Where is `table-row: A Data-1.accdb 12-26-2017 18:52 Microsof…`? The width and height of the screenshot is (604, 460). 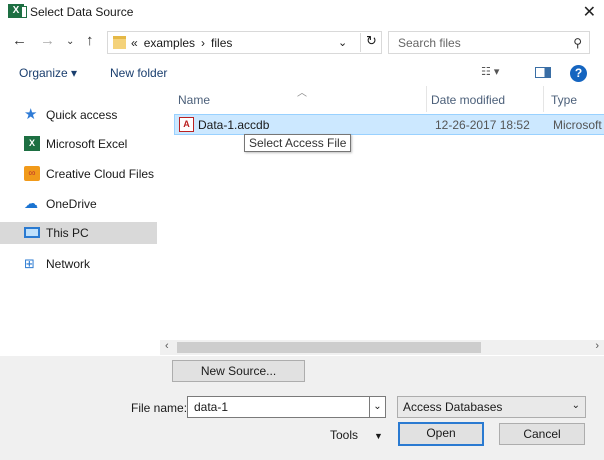
table-row: A Data-1.accdb 12-26-2017 18:52 Microsof… is located at coordinates (389, 124).